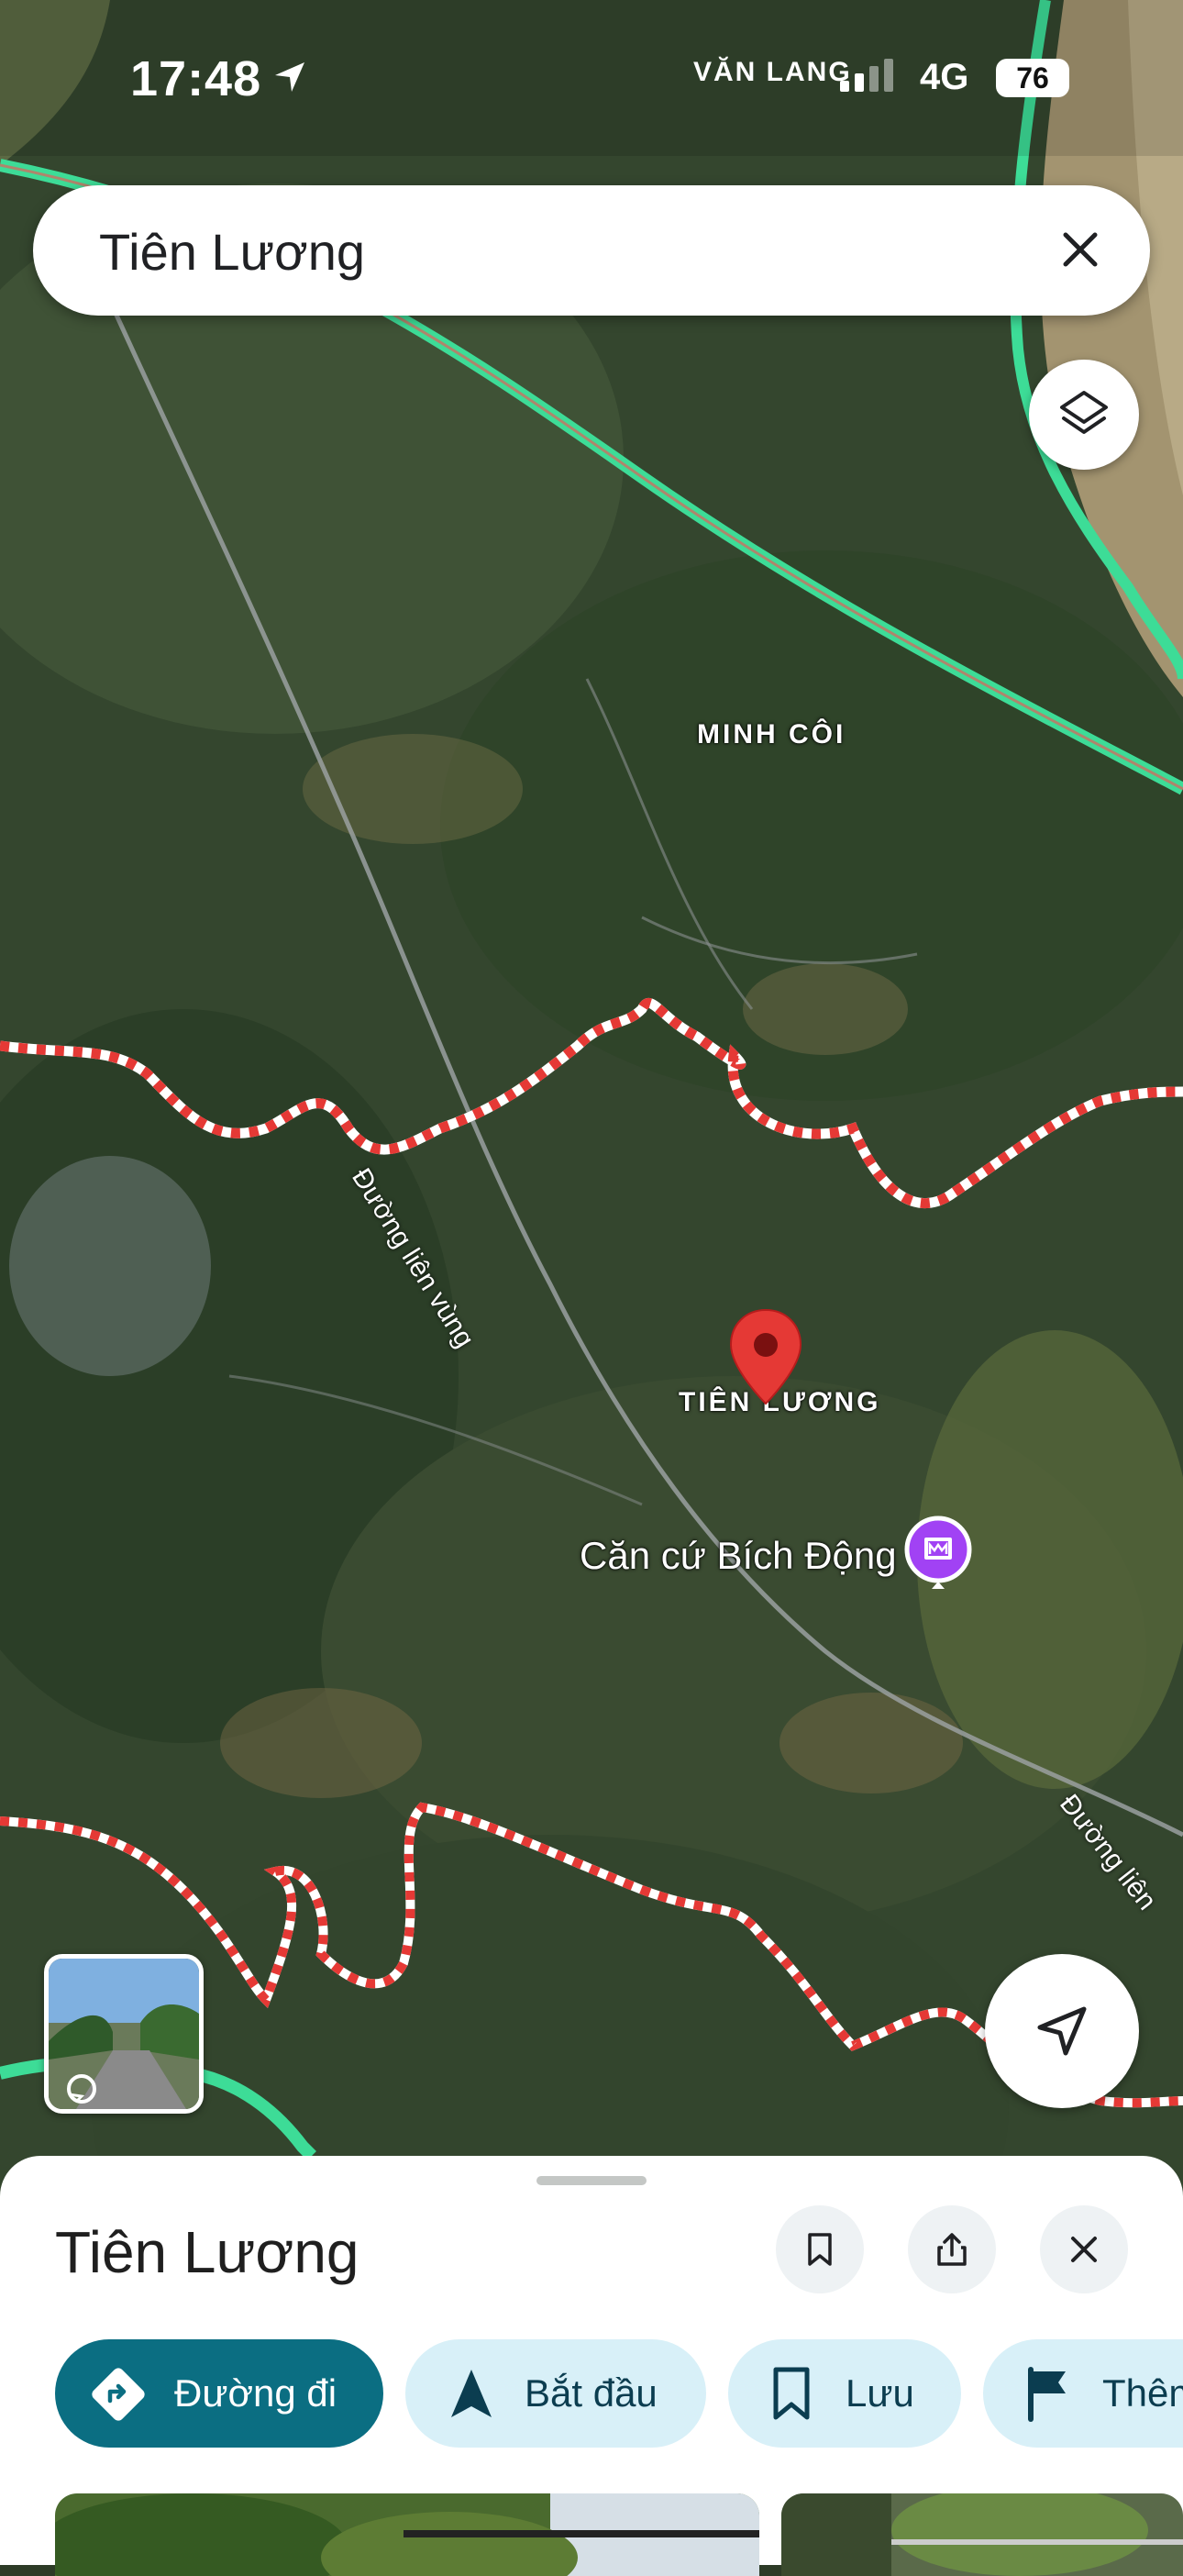 The image size is (1183, 2576). I want to click on map-layers-button, so click(1084, 415).